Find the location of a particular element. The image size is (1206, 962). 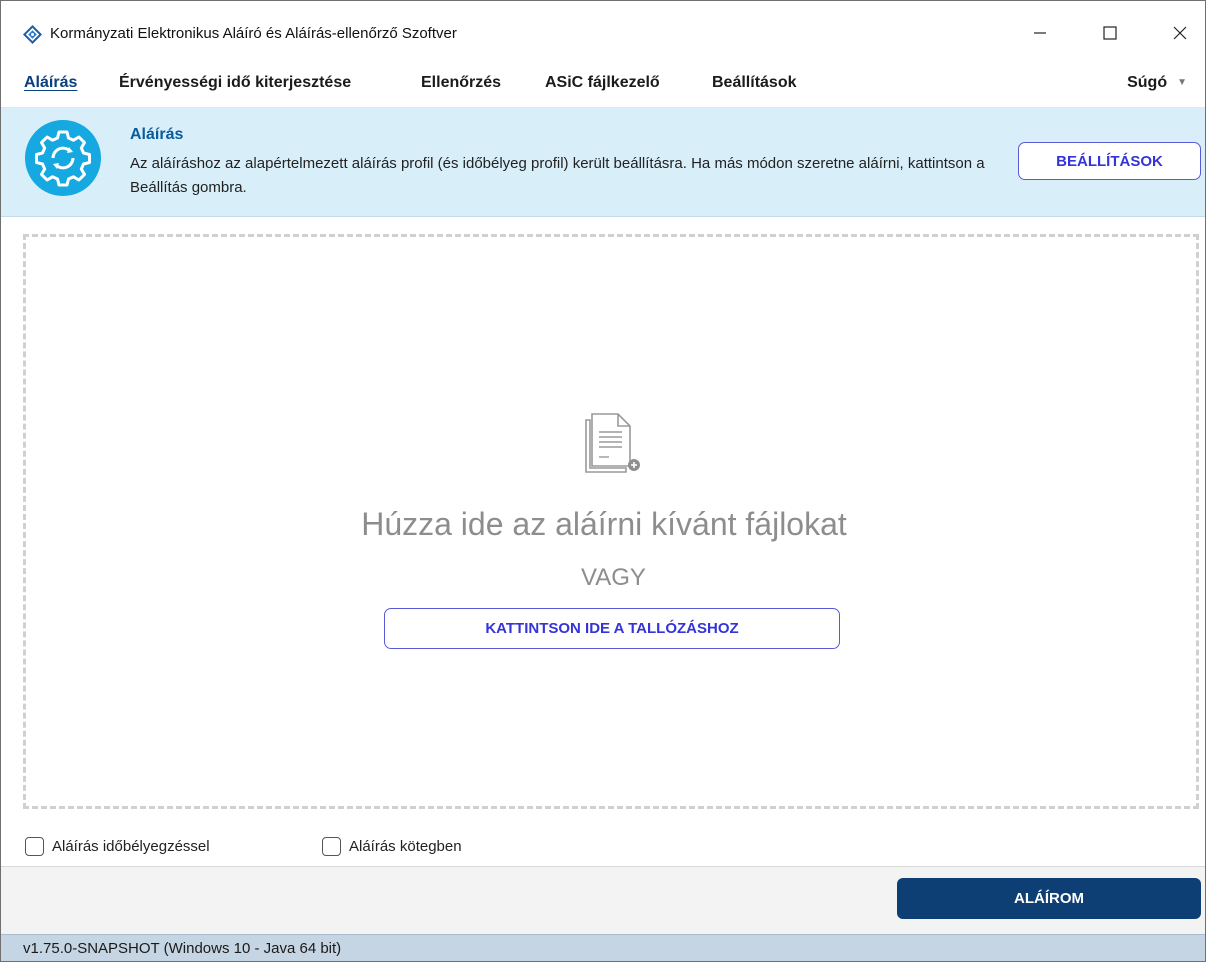

banner-title: Aláírás is located at coordinates (157, 134).